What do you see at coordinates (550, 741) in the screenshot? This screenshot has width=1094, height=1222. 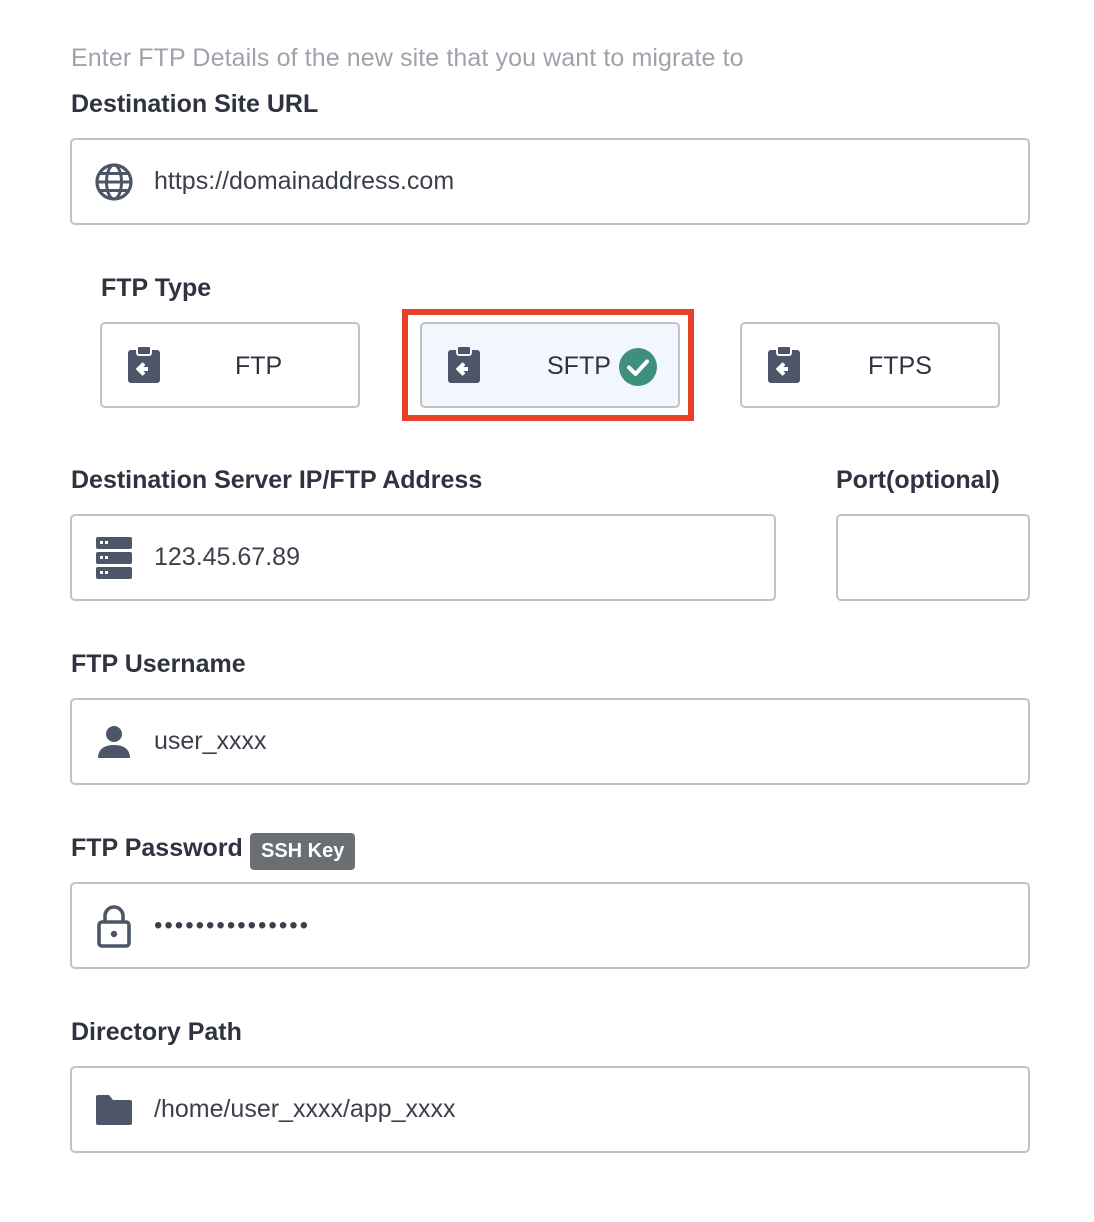 I see `username-field: user_xxxx` at bounding box center [550, 741].